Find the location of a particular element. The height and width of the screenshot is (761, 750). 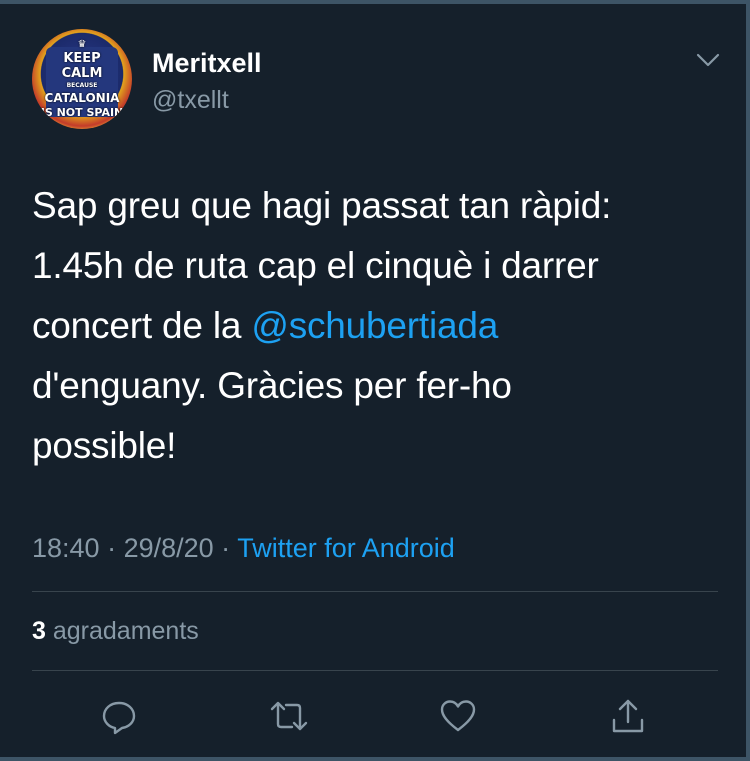

retweet-icon is located at coordinates (289, 716).